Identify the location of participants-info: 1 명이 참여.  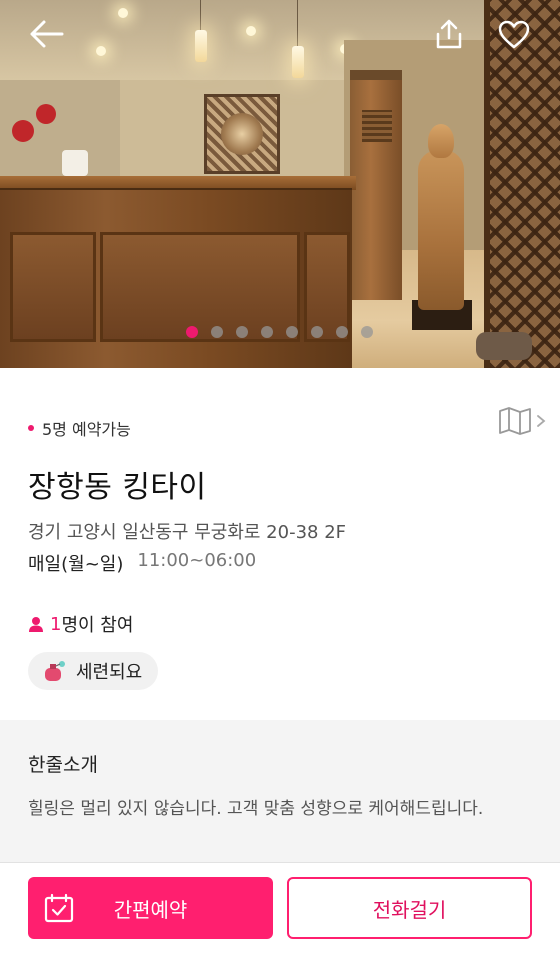
(80, 624).